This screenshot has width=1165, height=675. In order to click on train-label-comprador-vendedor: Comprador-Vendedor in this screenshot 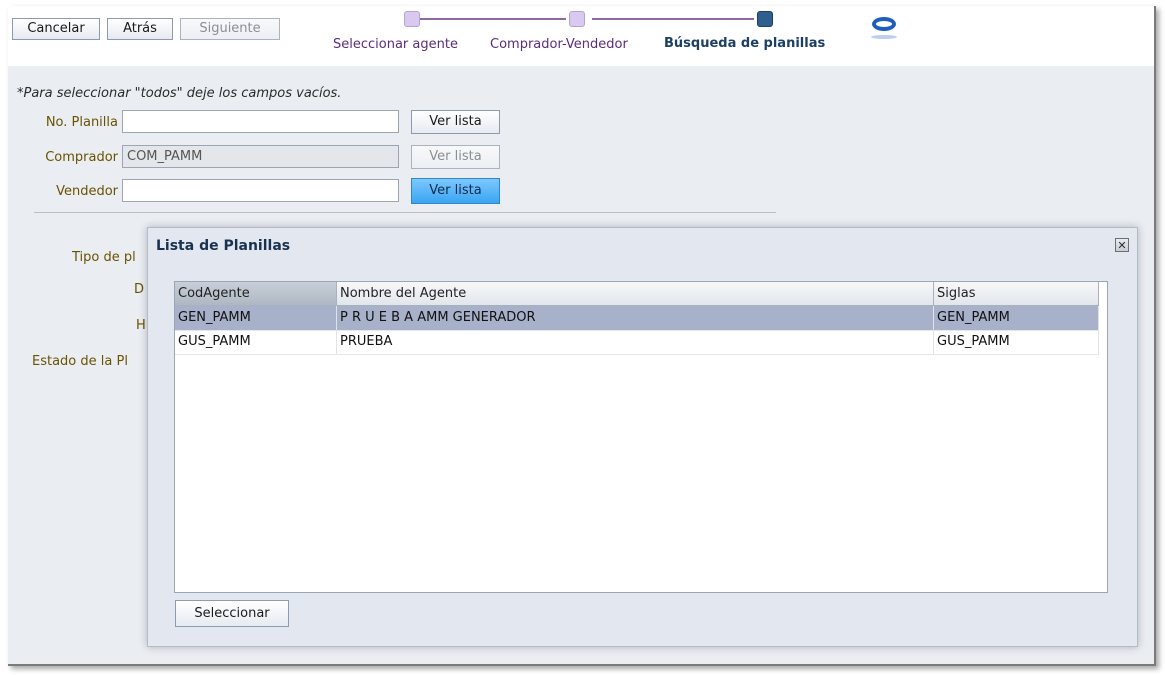, I will do `click(559, 44)`.